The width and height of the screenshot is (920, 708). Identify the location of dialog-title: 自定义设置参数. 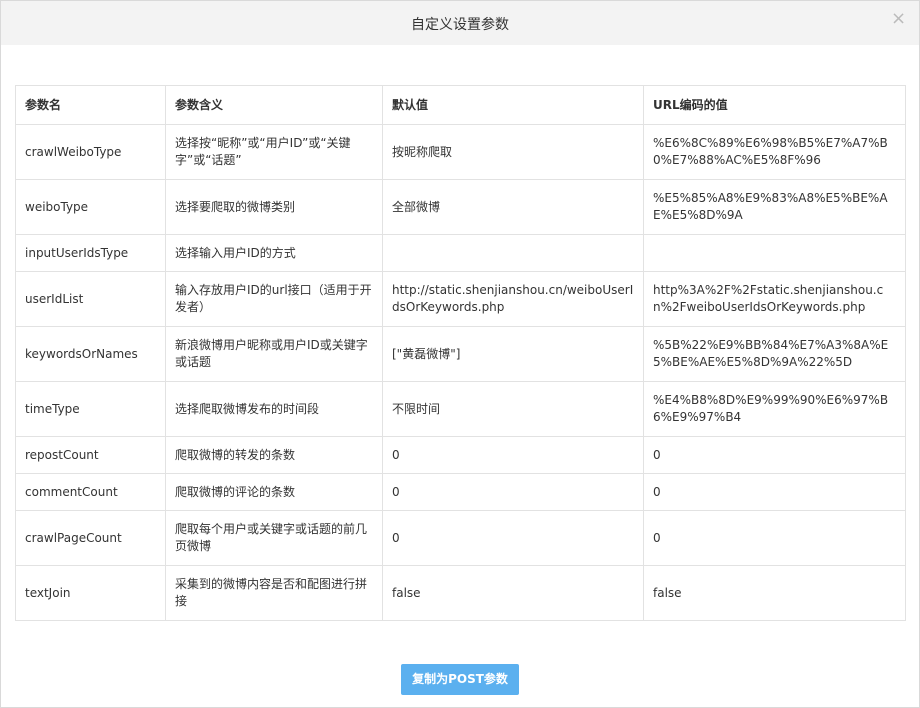
(460, 25).